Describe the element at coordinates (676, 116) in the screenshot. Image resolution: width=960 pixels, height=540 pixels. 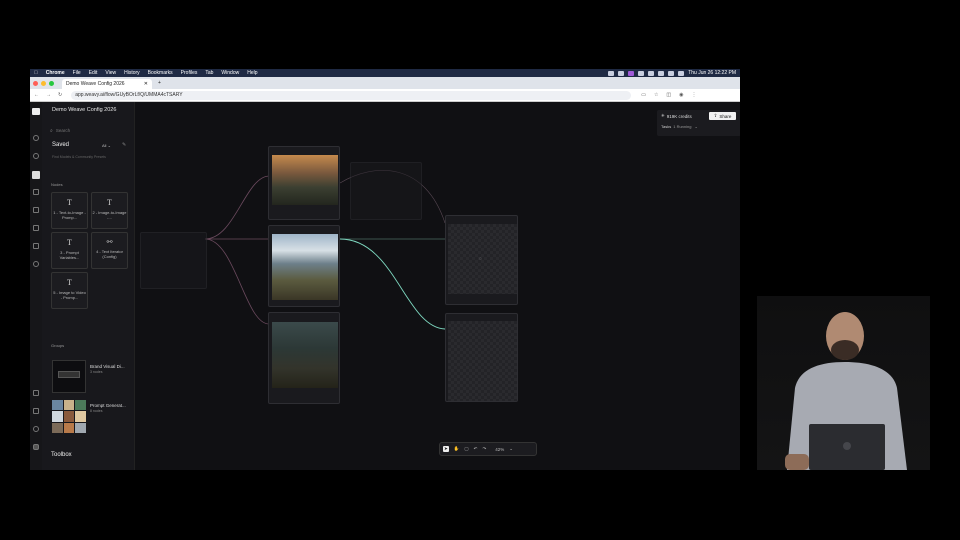
I see `credits-display: ✳ 919K credits` at that location.